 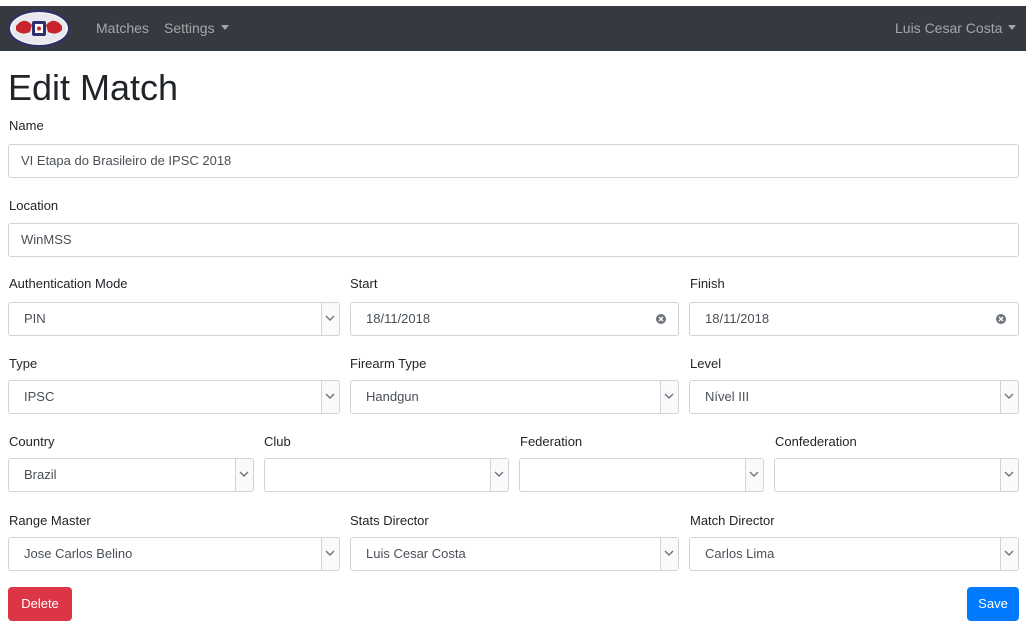 I want to click on name-value: VI Etapa do Brasileiro de IPSC 2018, so click(x=126, y=160).